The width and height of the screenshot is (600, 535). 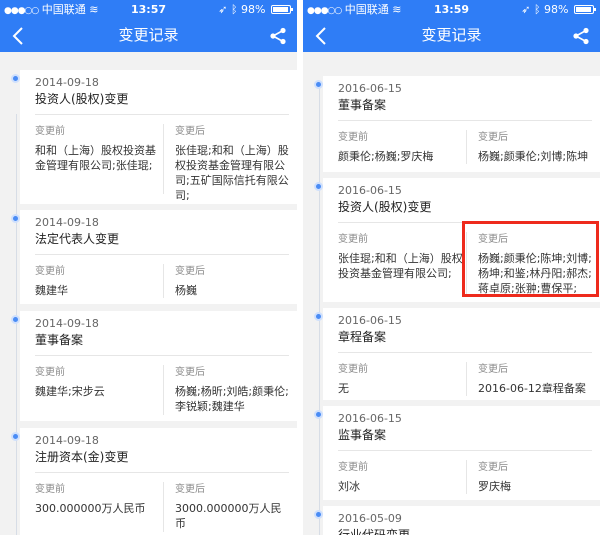 I want to click on after-column: 变更后 张佳琨;和和（上海）股权投资基金管理有限公司;五矿国际信托有限公司;, so click(x=233, y=162).